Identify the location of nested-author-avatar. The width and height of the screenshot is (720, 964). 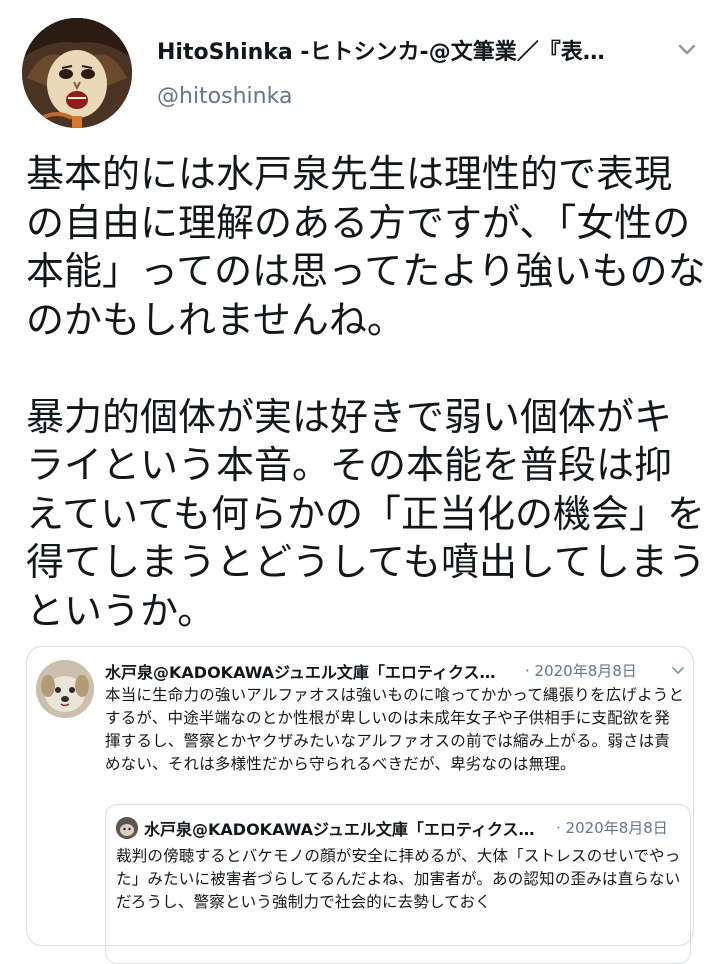
(127, 828).